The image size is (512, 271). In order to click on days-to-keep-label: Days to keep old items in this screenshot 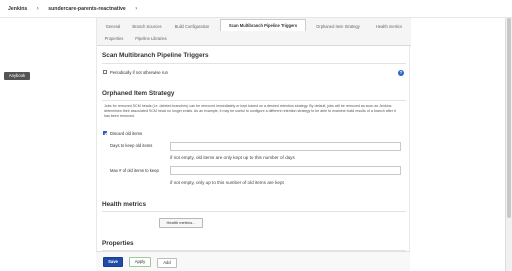, I will do `click(131, 145)`.